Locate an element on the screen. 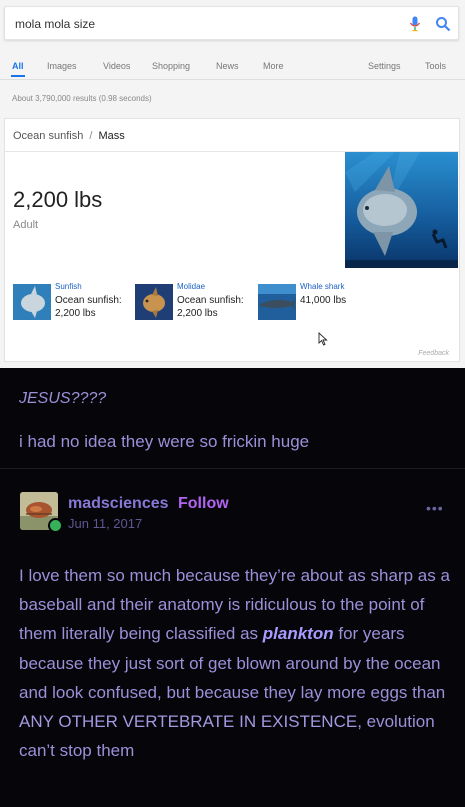 The image size is (465, 807). shark-thumbnail-icon is located at coordinates (277, 302).